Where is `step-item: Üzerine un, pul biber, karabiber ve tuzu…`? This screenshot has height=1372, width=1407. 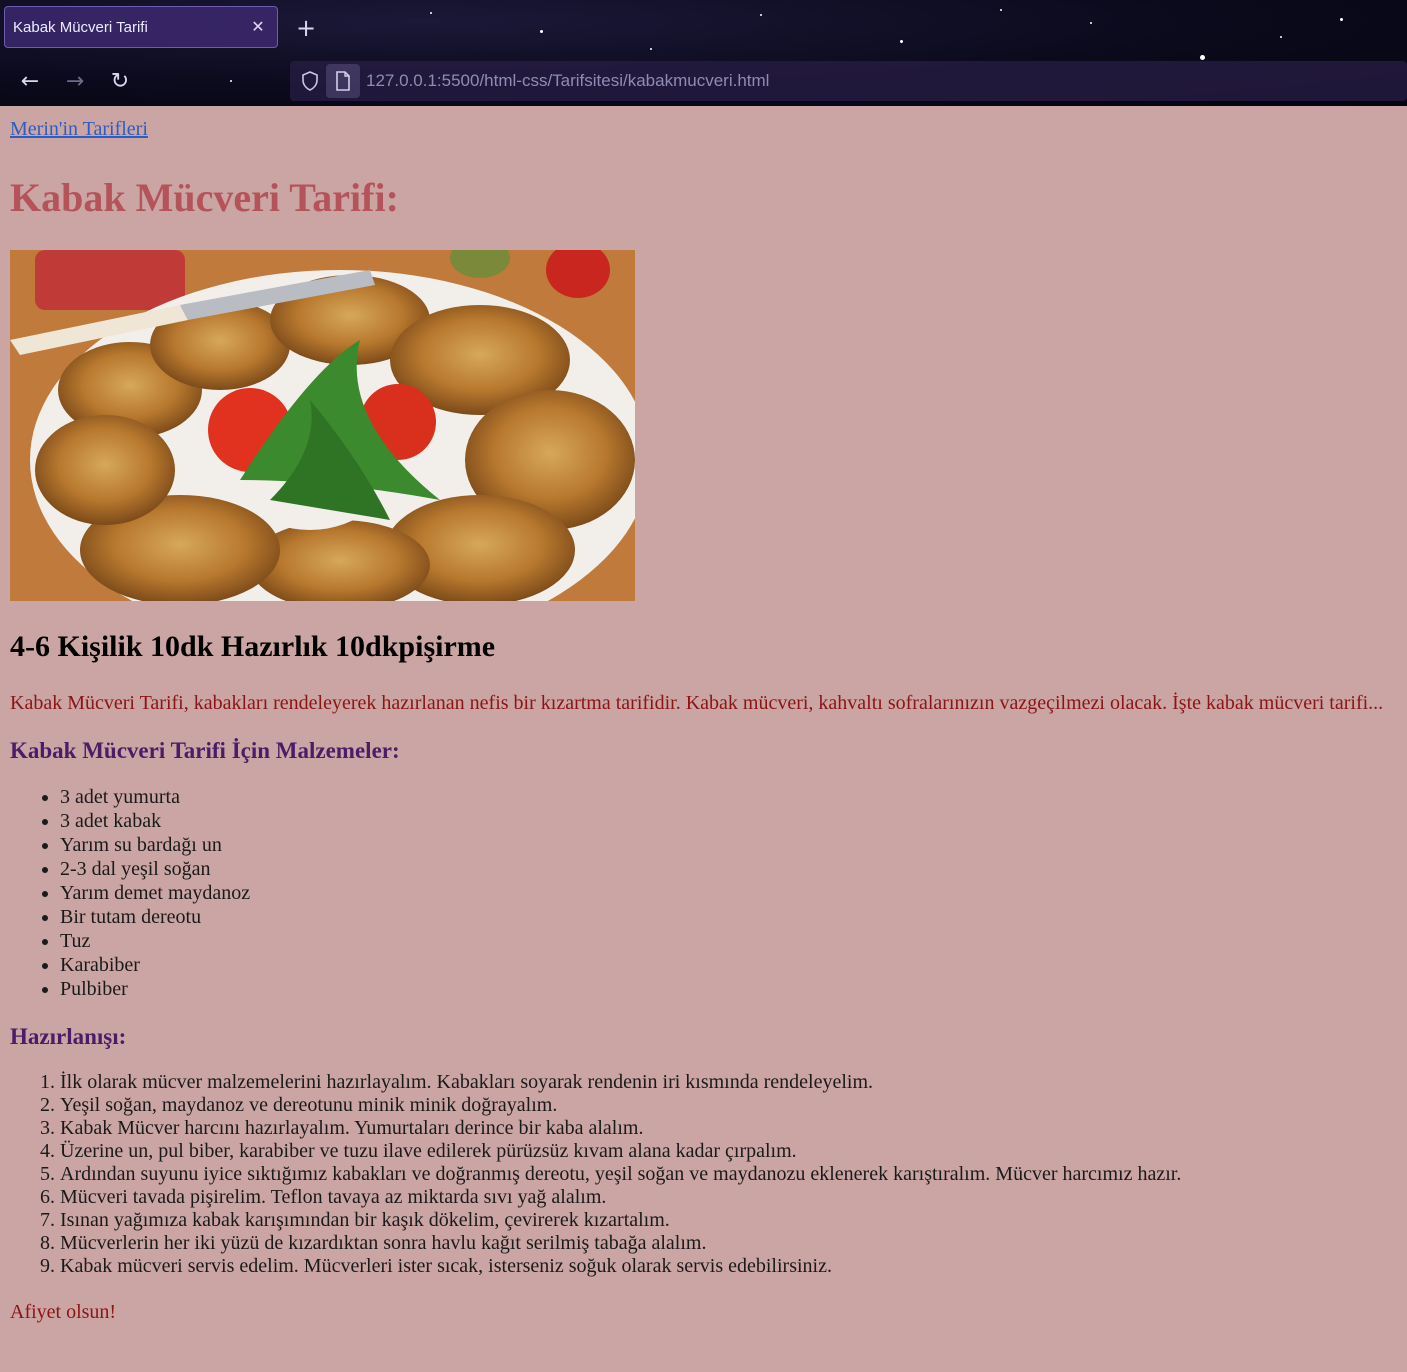 step-item: Üzerine un, pul biber, karabiber ve tuzu… is located at coordinates (728, 1151).